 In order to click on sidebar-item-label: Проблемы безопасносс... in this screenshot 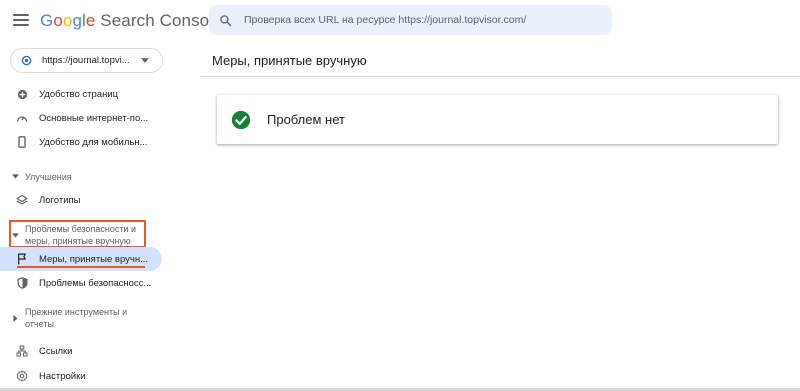, I will do `click(95, 283)`.